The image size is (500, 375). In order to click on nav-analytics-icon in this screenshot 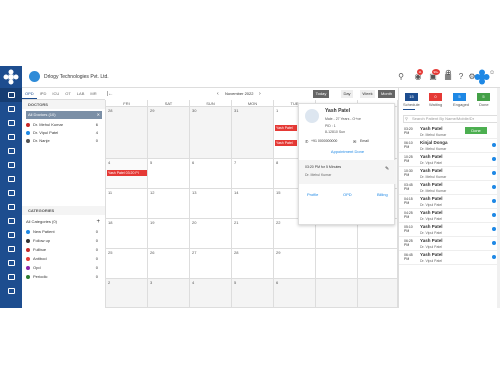, I will do `click(11, 277)`.